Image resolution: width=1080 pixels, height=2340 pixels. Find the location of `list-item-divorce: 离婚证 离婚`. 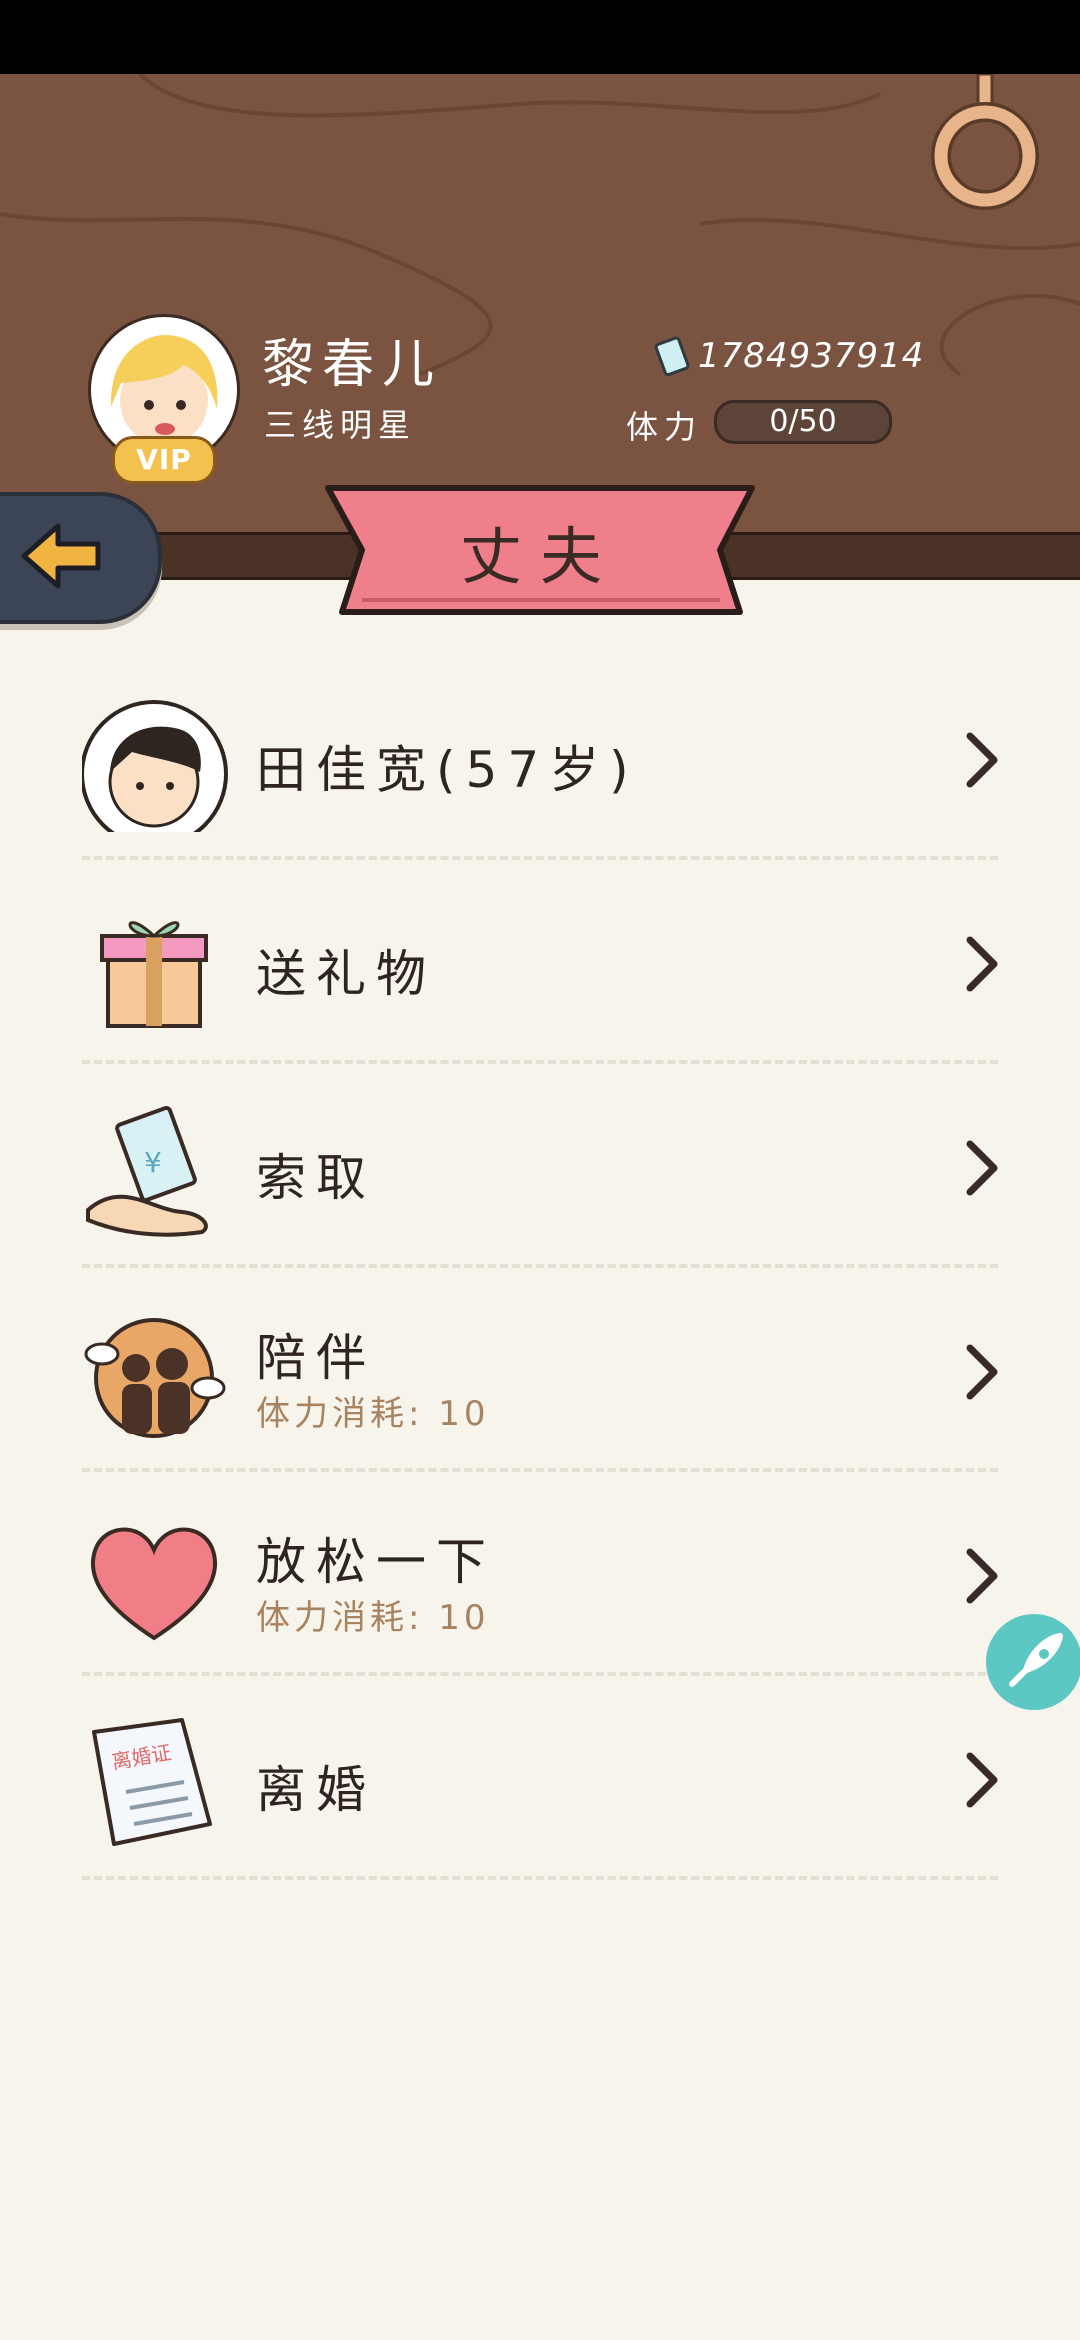

list-item-divorce: 离婚证 离婚 is located at coordinates (540, 1778).